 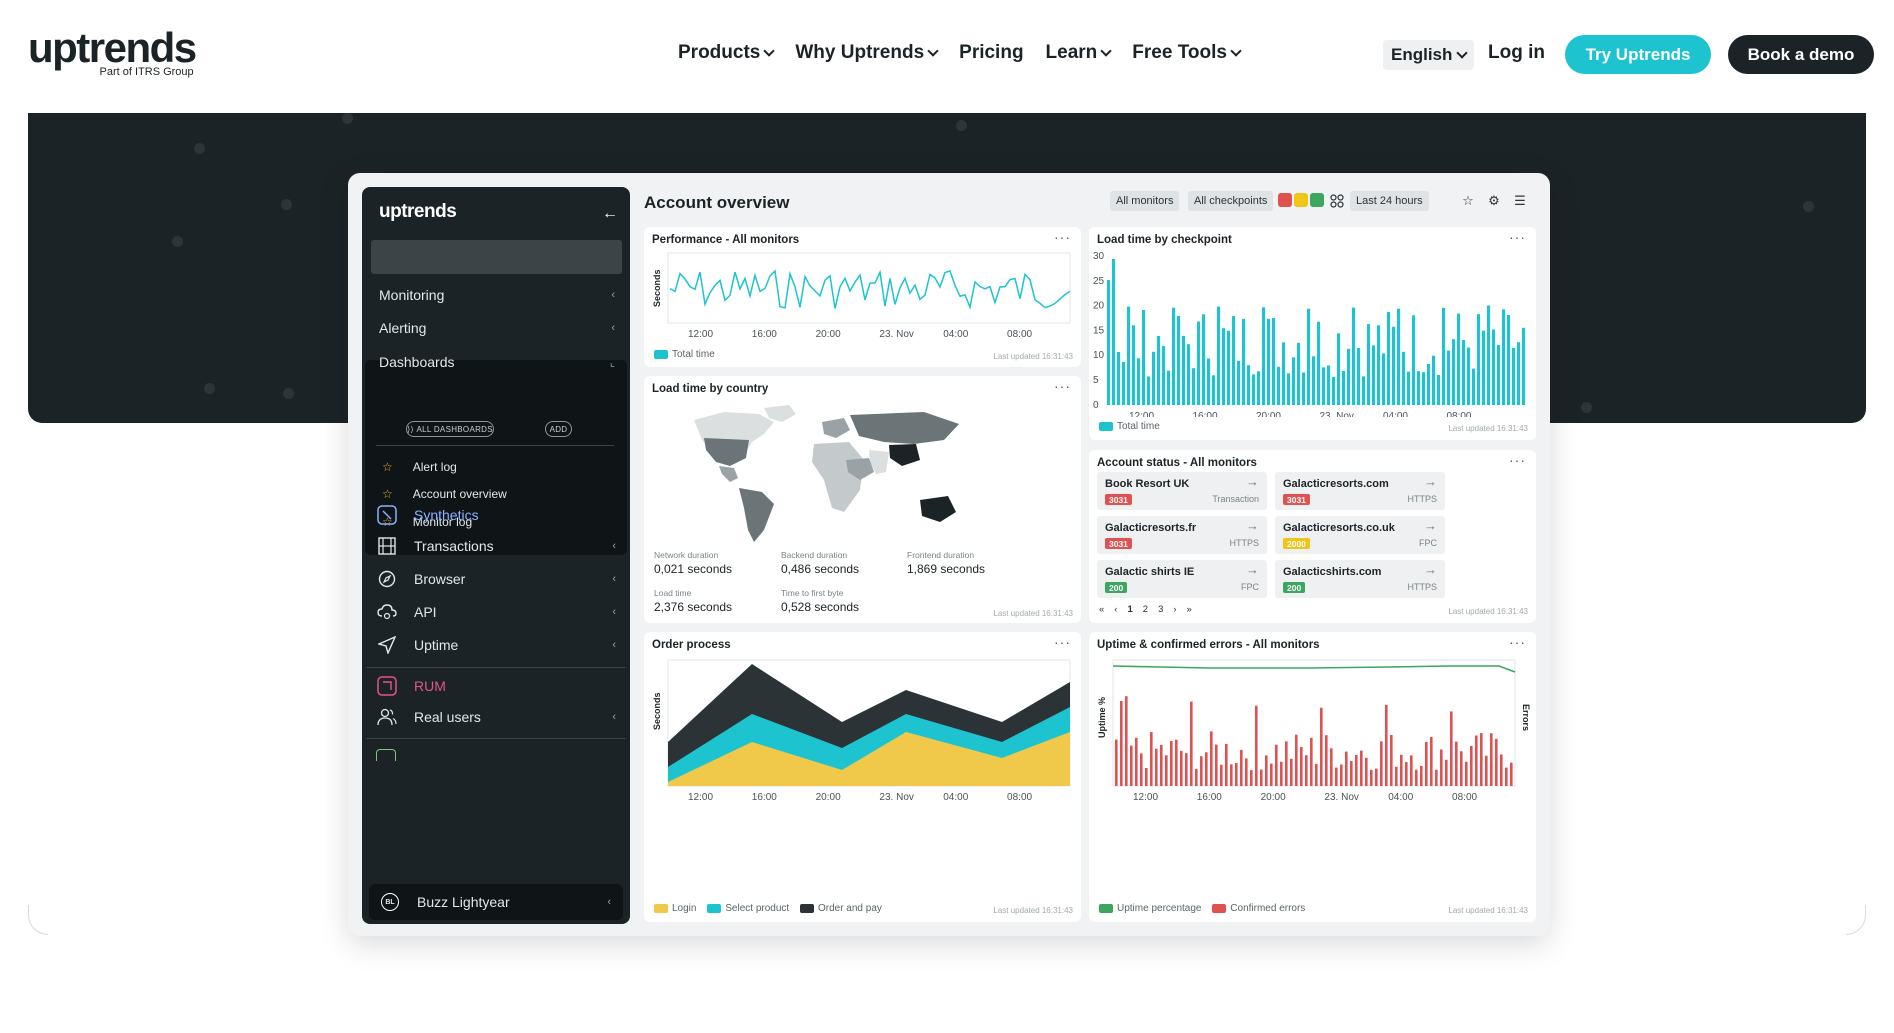 I want to click on uptrends-logo: uptrends Part of ITRS Group, so click(x=112, y=52).